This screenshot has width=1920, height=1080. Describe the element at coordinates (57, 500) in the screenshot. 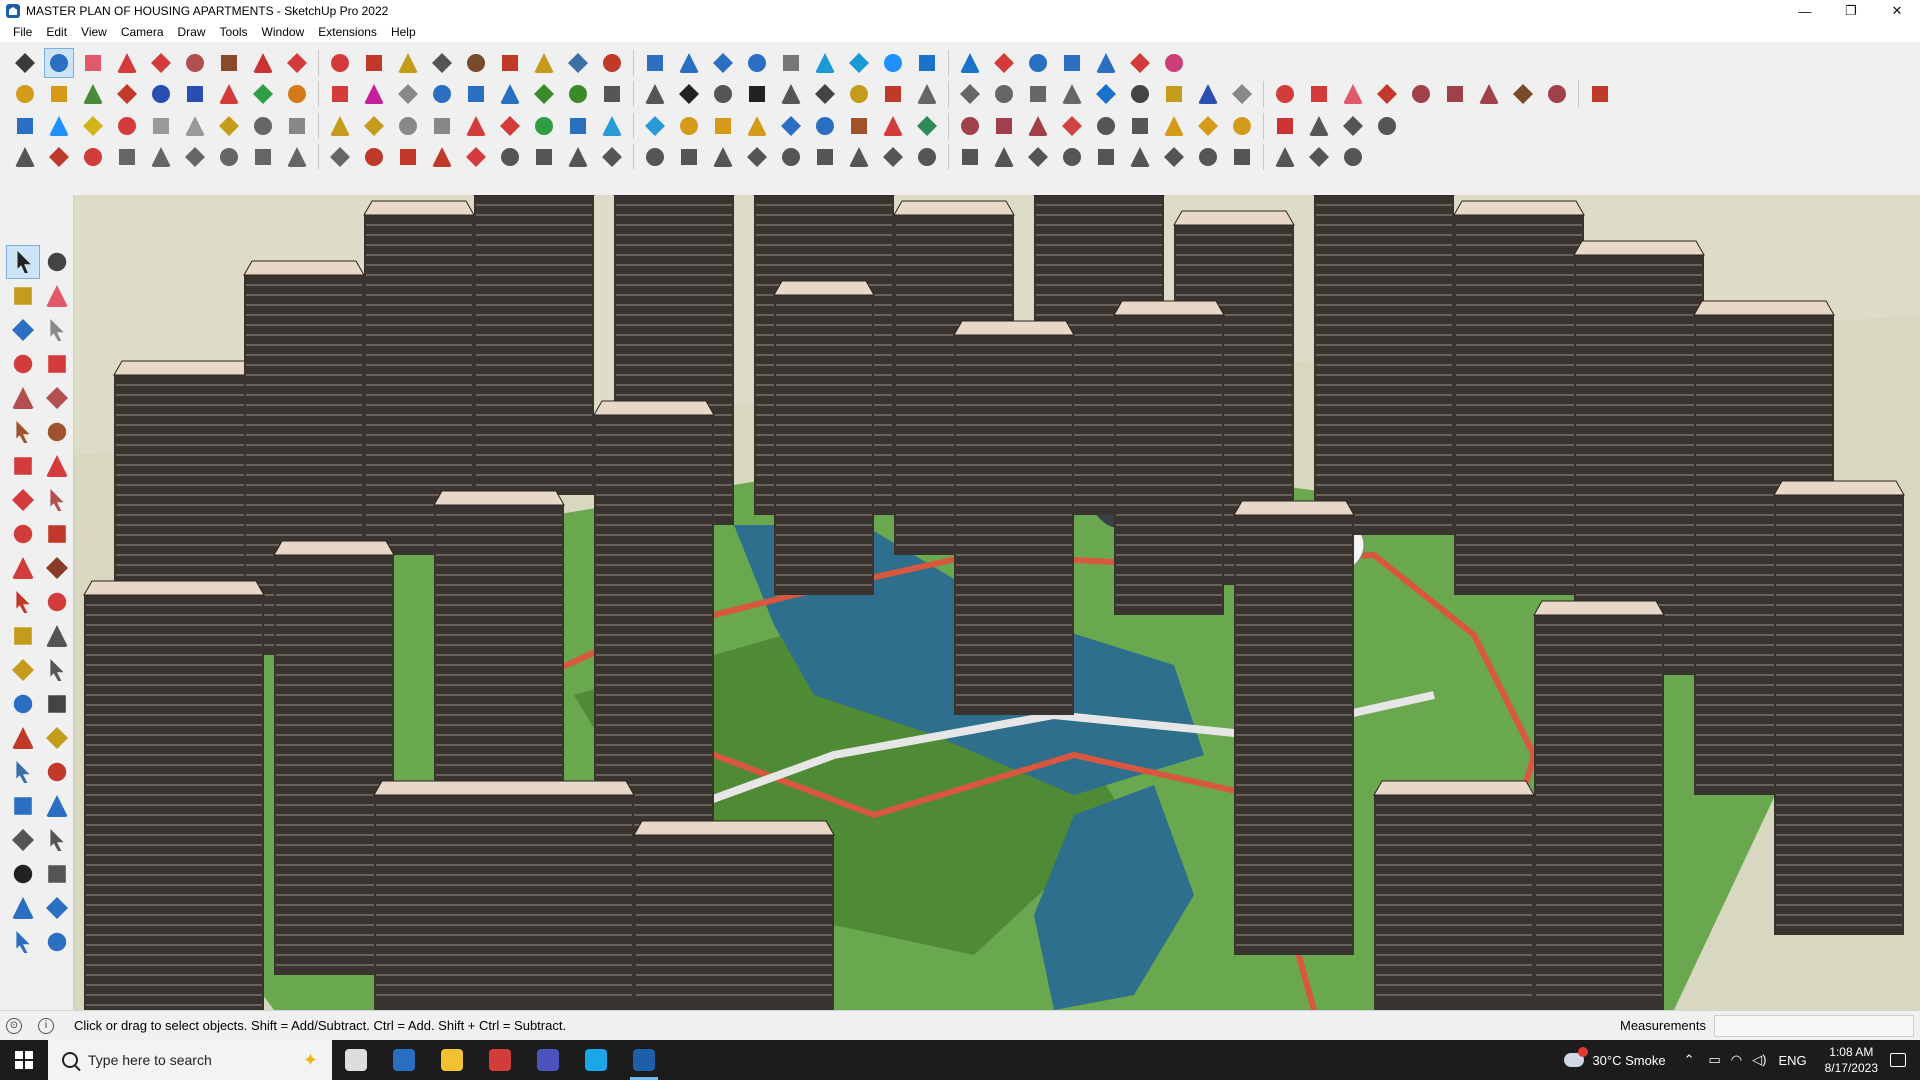

I see `pie-tool-button` at that location.